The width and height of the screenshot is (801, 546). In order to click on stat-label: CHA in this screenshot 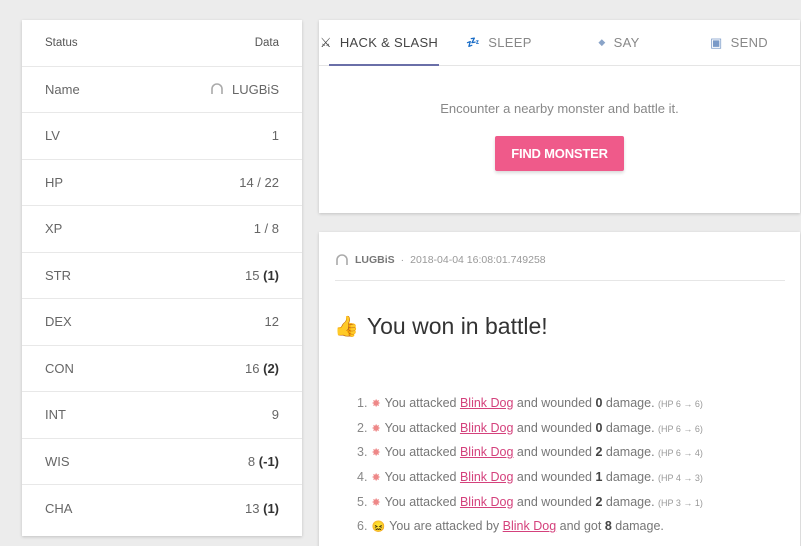, I will do `click(59, 508)`.